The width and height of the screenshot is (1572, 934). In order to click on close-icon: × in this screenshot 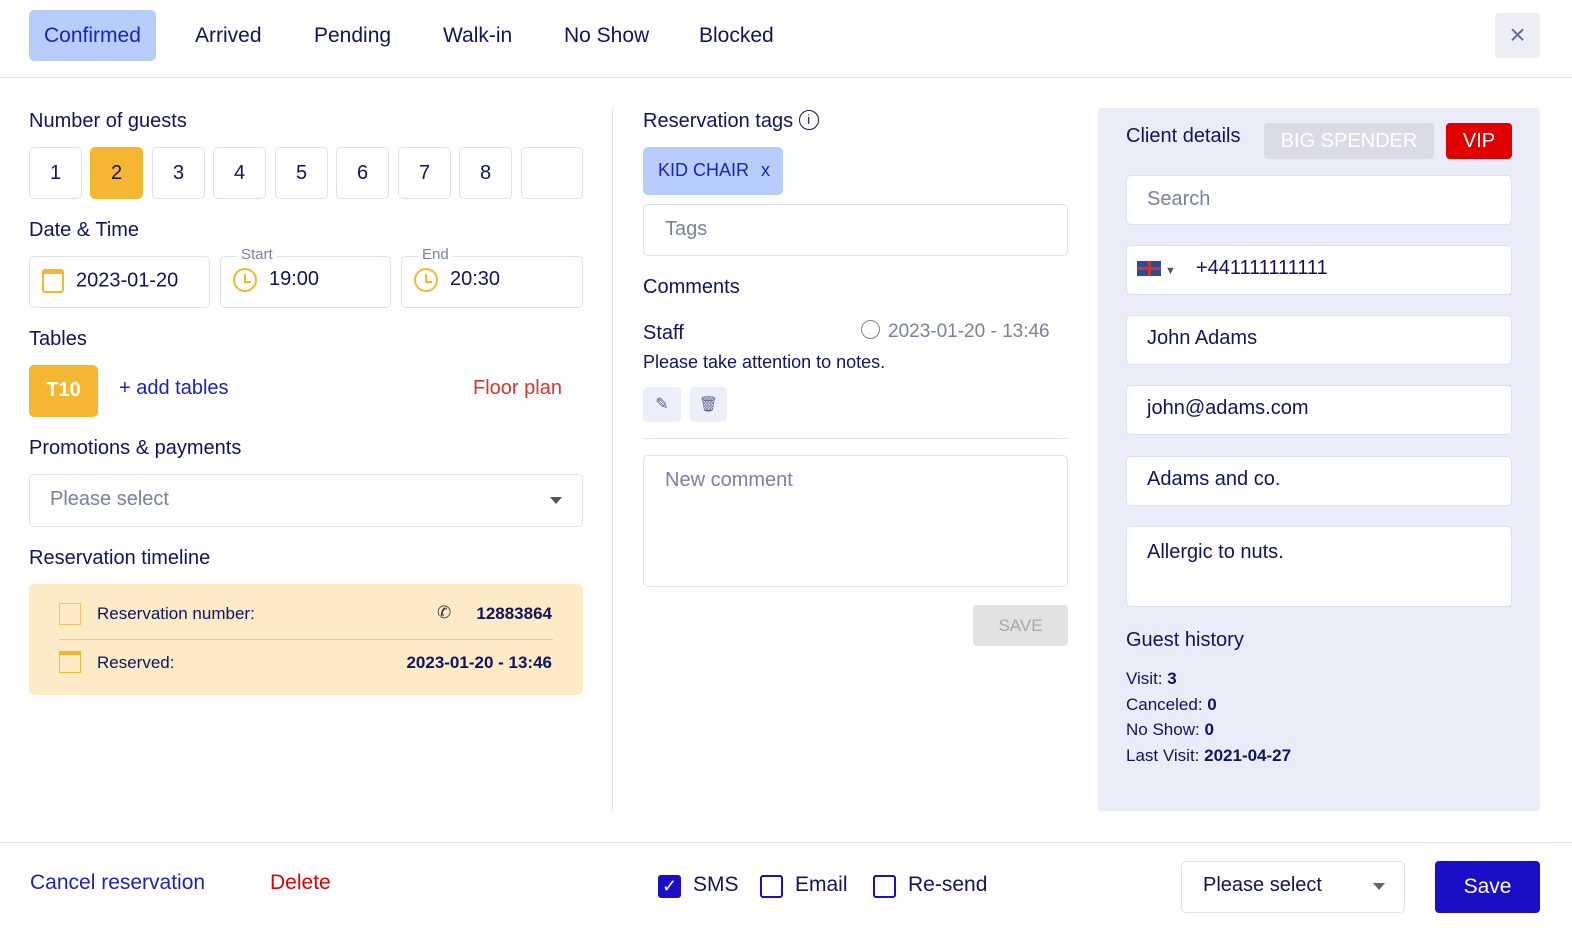, I will do `click(1517, 35)`.